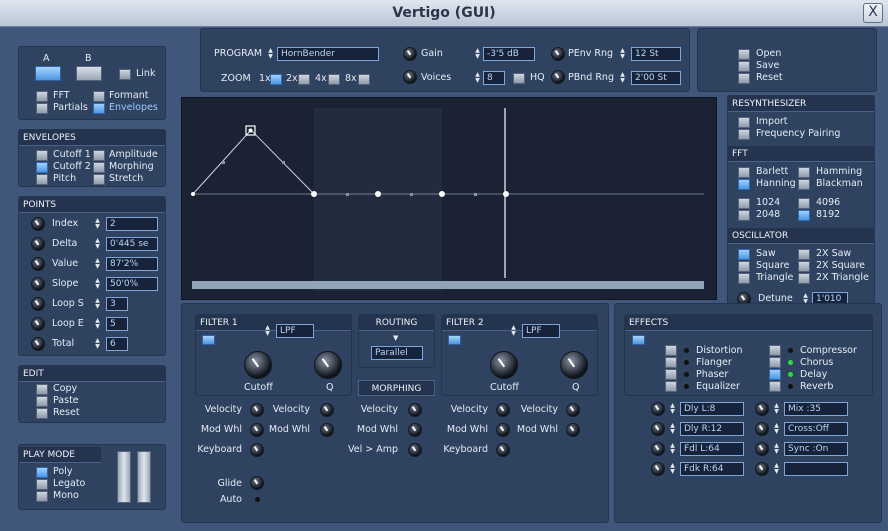 This screenshot has height=531, width=888. What do you see at coordinates (513, 331) in the screenshot?
I see `filter2-type-spinner: ▲ ▼` at bounding box center [513, 331].